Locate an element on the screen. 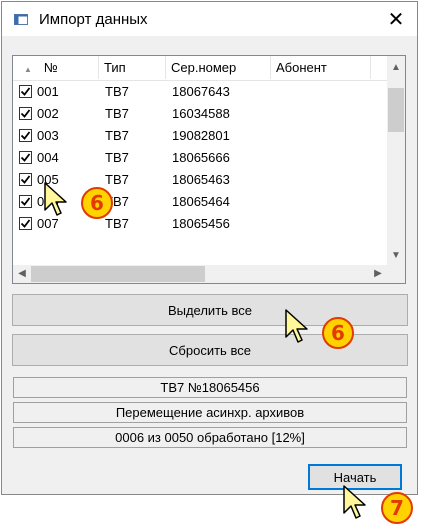 This screenshot has width=421, height=530. scrollbar-corner is located at coordinates (396, 274).